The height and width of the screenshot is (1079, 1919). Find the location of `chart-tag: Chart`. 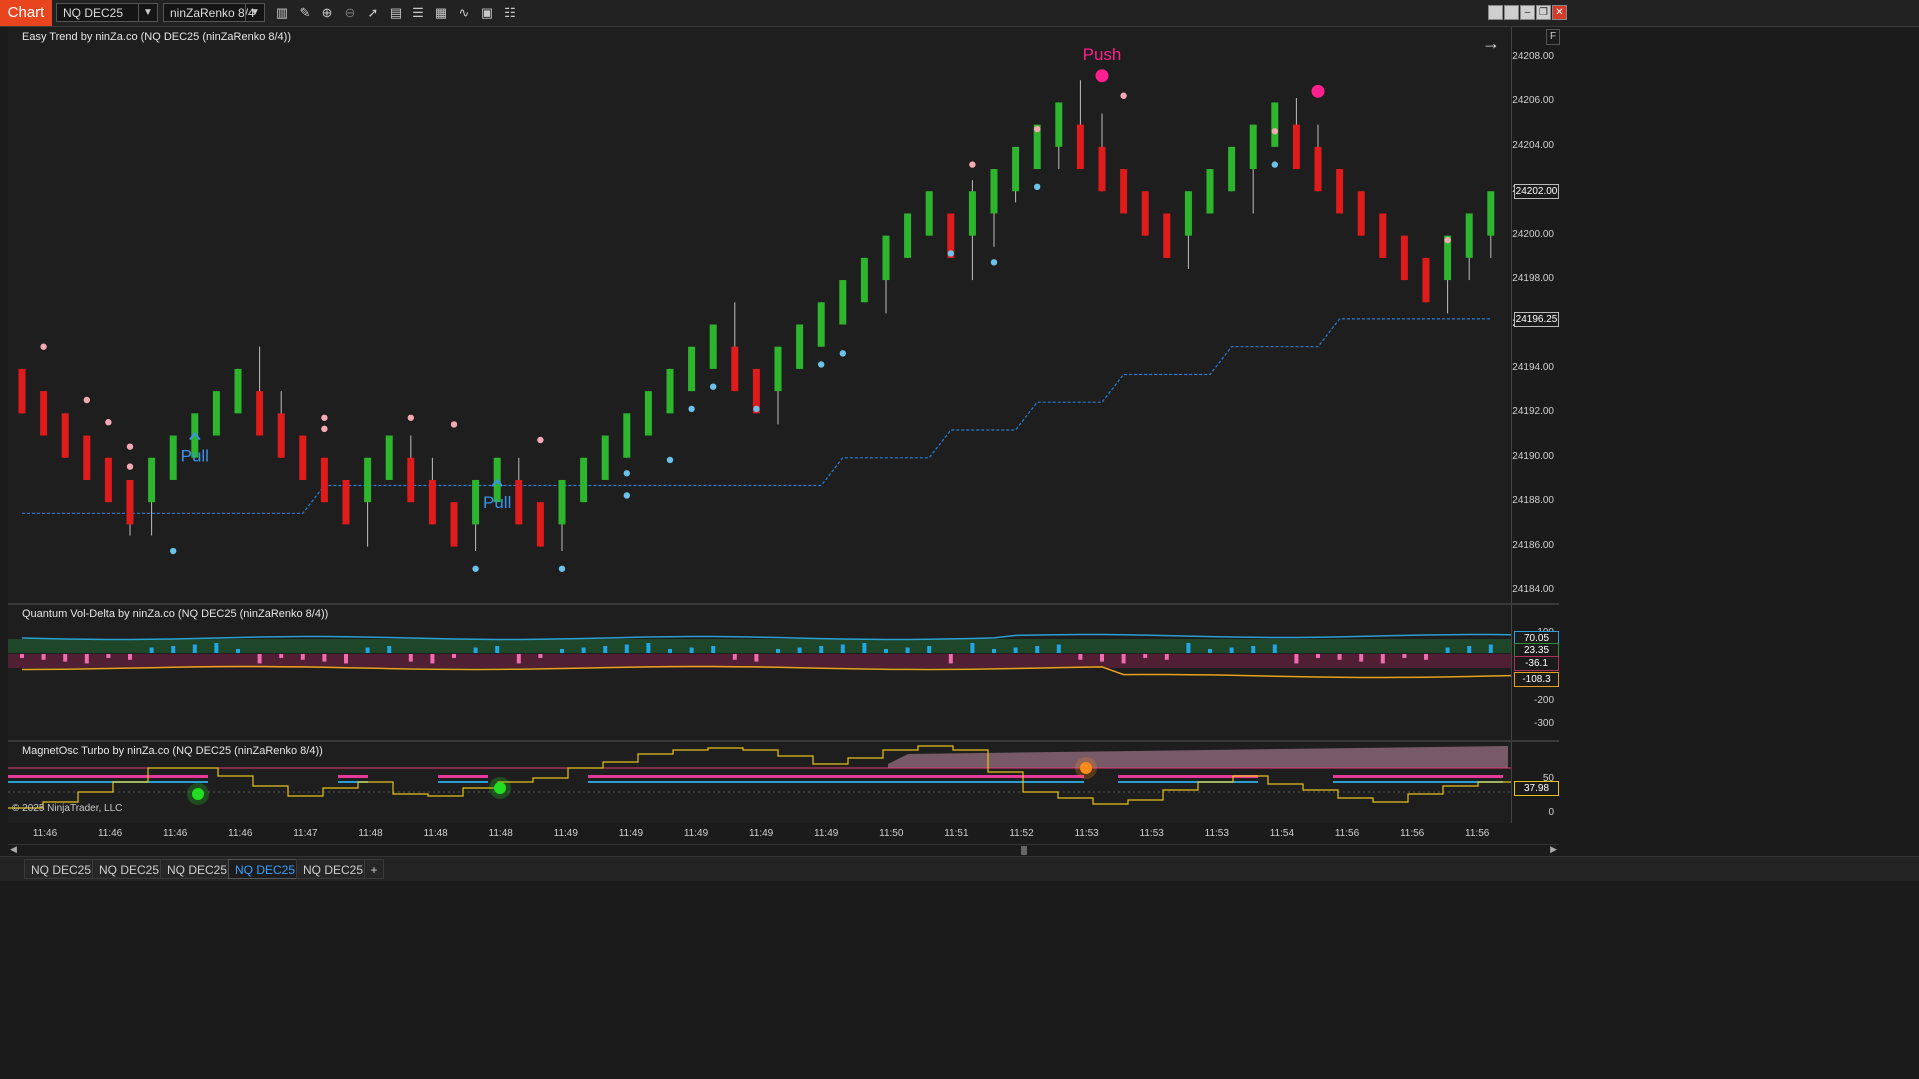

chart-tag: Chart is located at coordinates (26, 13).